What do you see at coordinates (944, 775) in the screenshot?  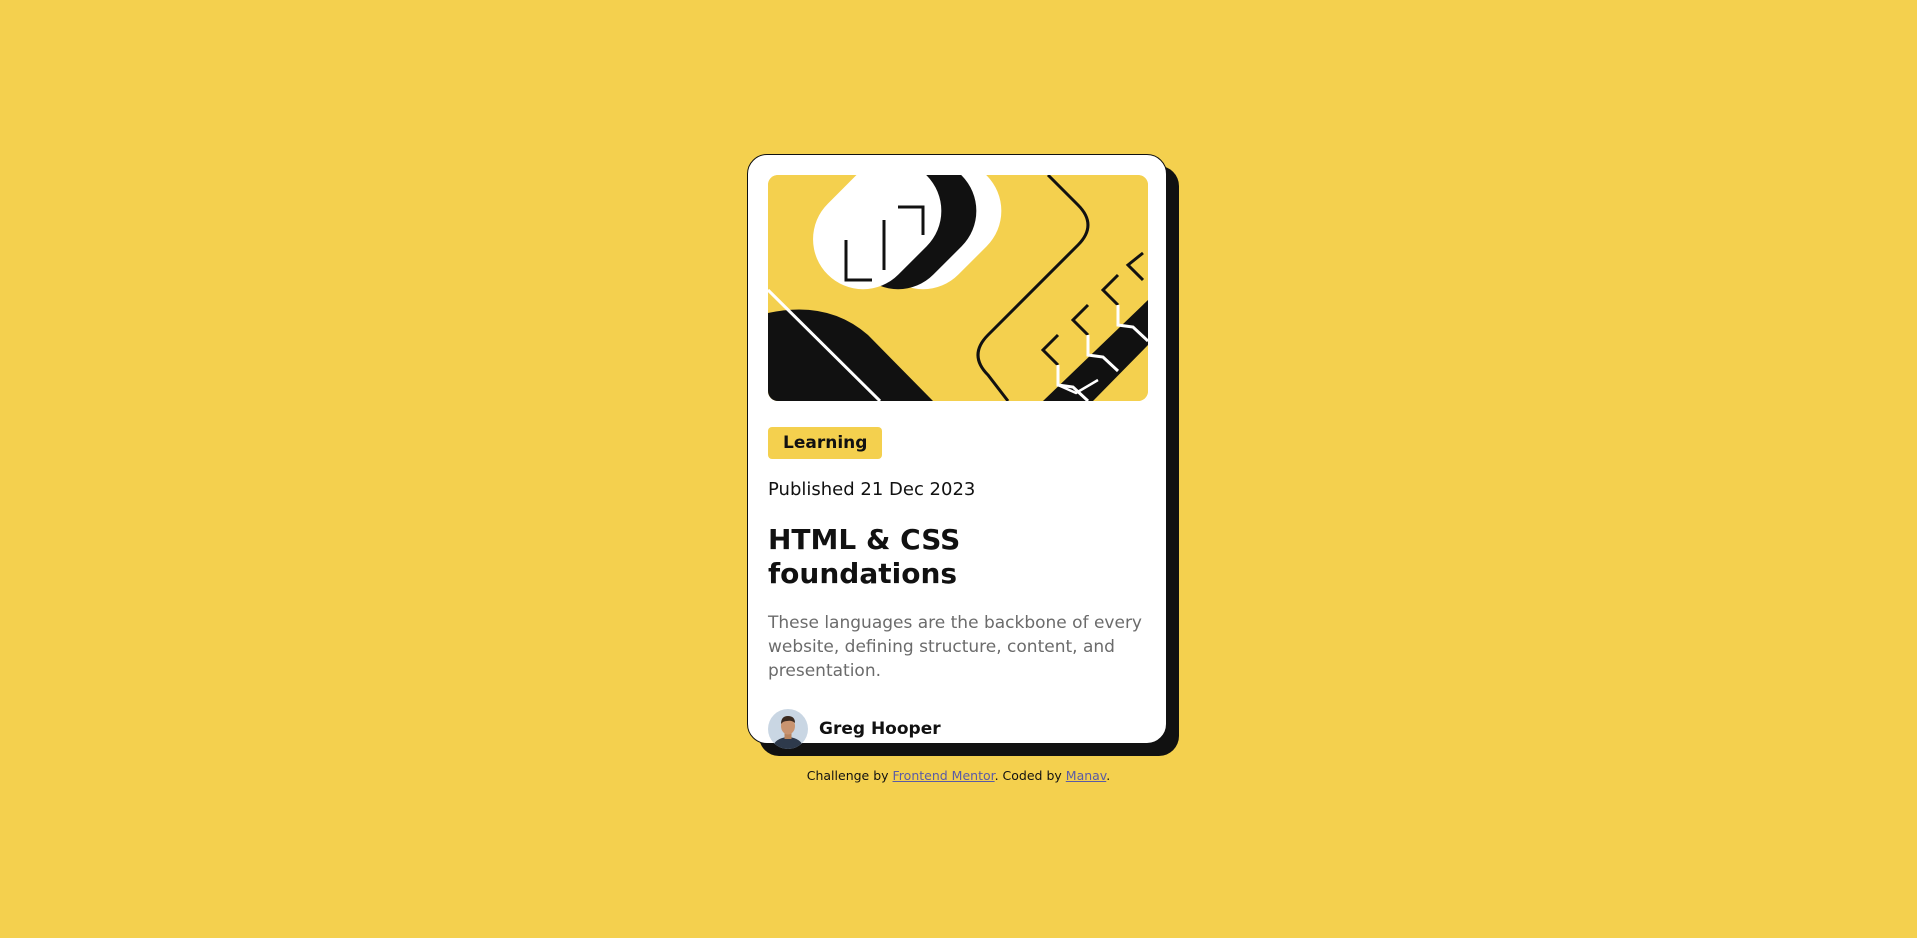 I see `frontend-mentor-link: Frontend Mentor` at bounding box center [944, 775].